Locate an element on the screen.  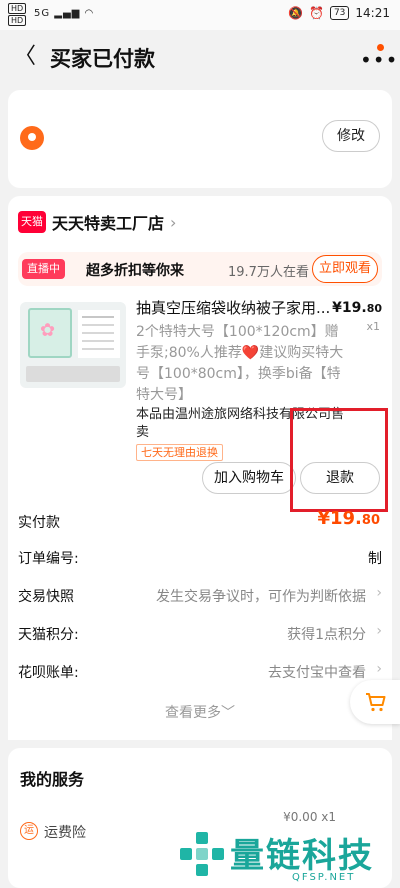
return-policy-tag: 七天无理由退换 is located at coordinates (179, 452).